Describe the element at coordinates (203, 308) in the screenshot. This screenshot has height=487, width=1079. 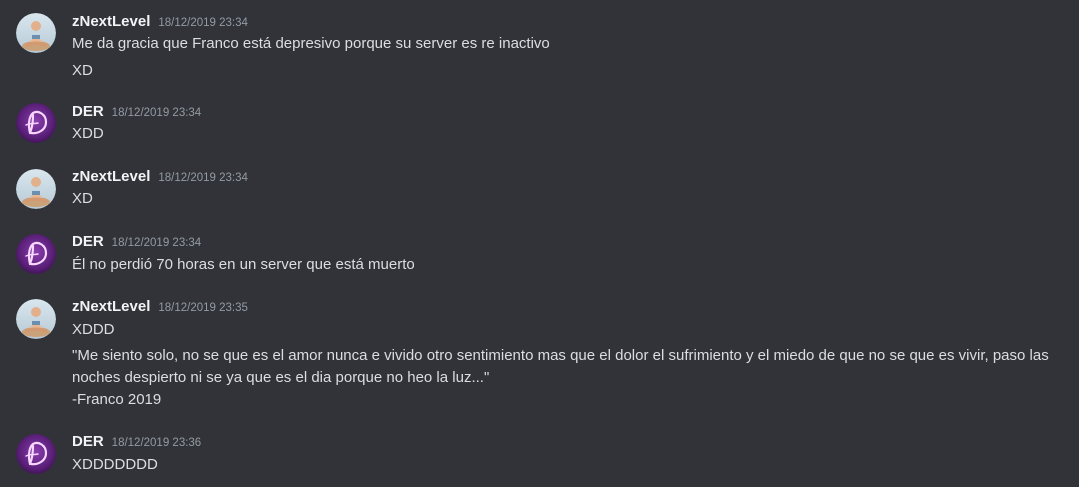
I see `message-timestamp: 18/12/2019 23:35` at that location.